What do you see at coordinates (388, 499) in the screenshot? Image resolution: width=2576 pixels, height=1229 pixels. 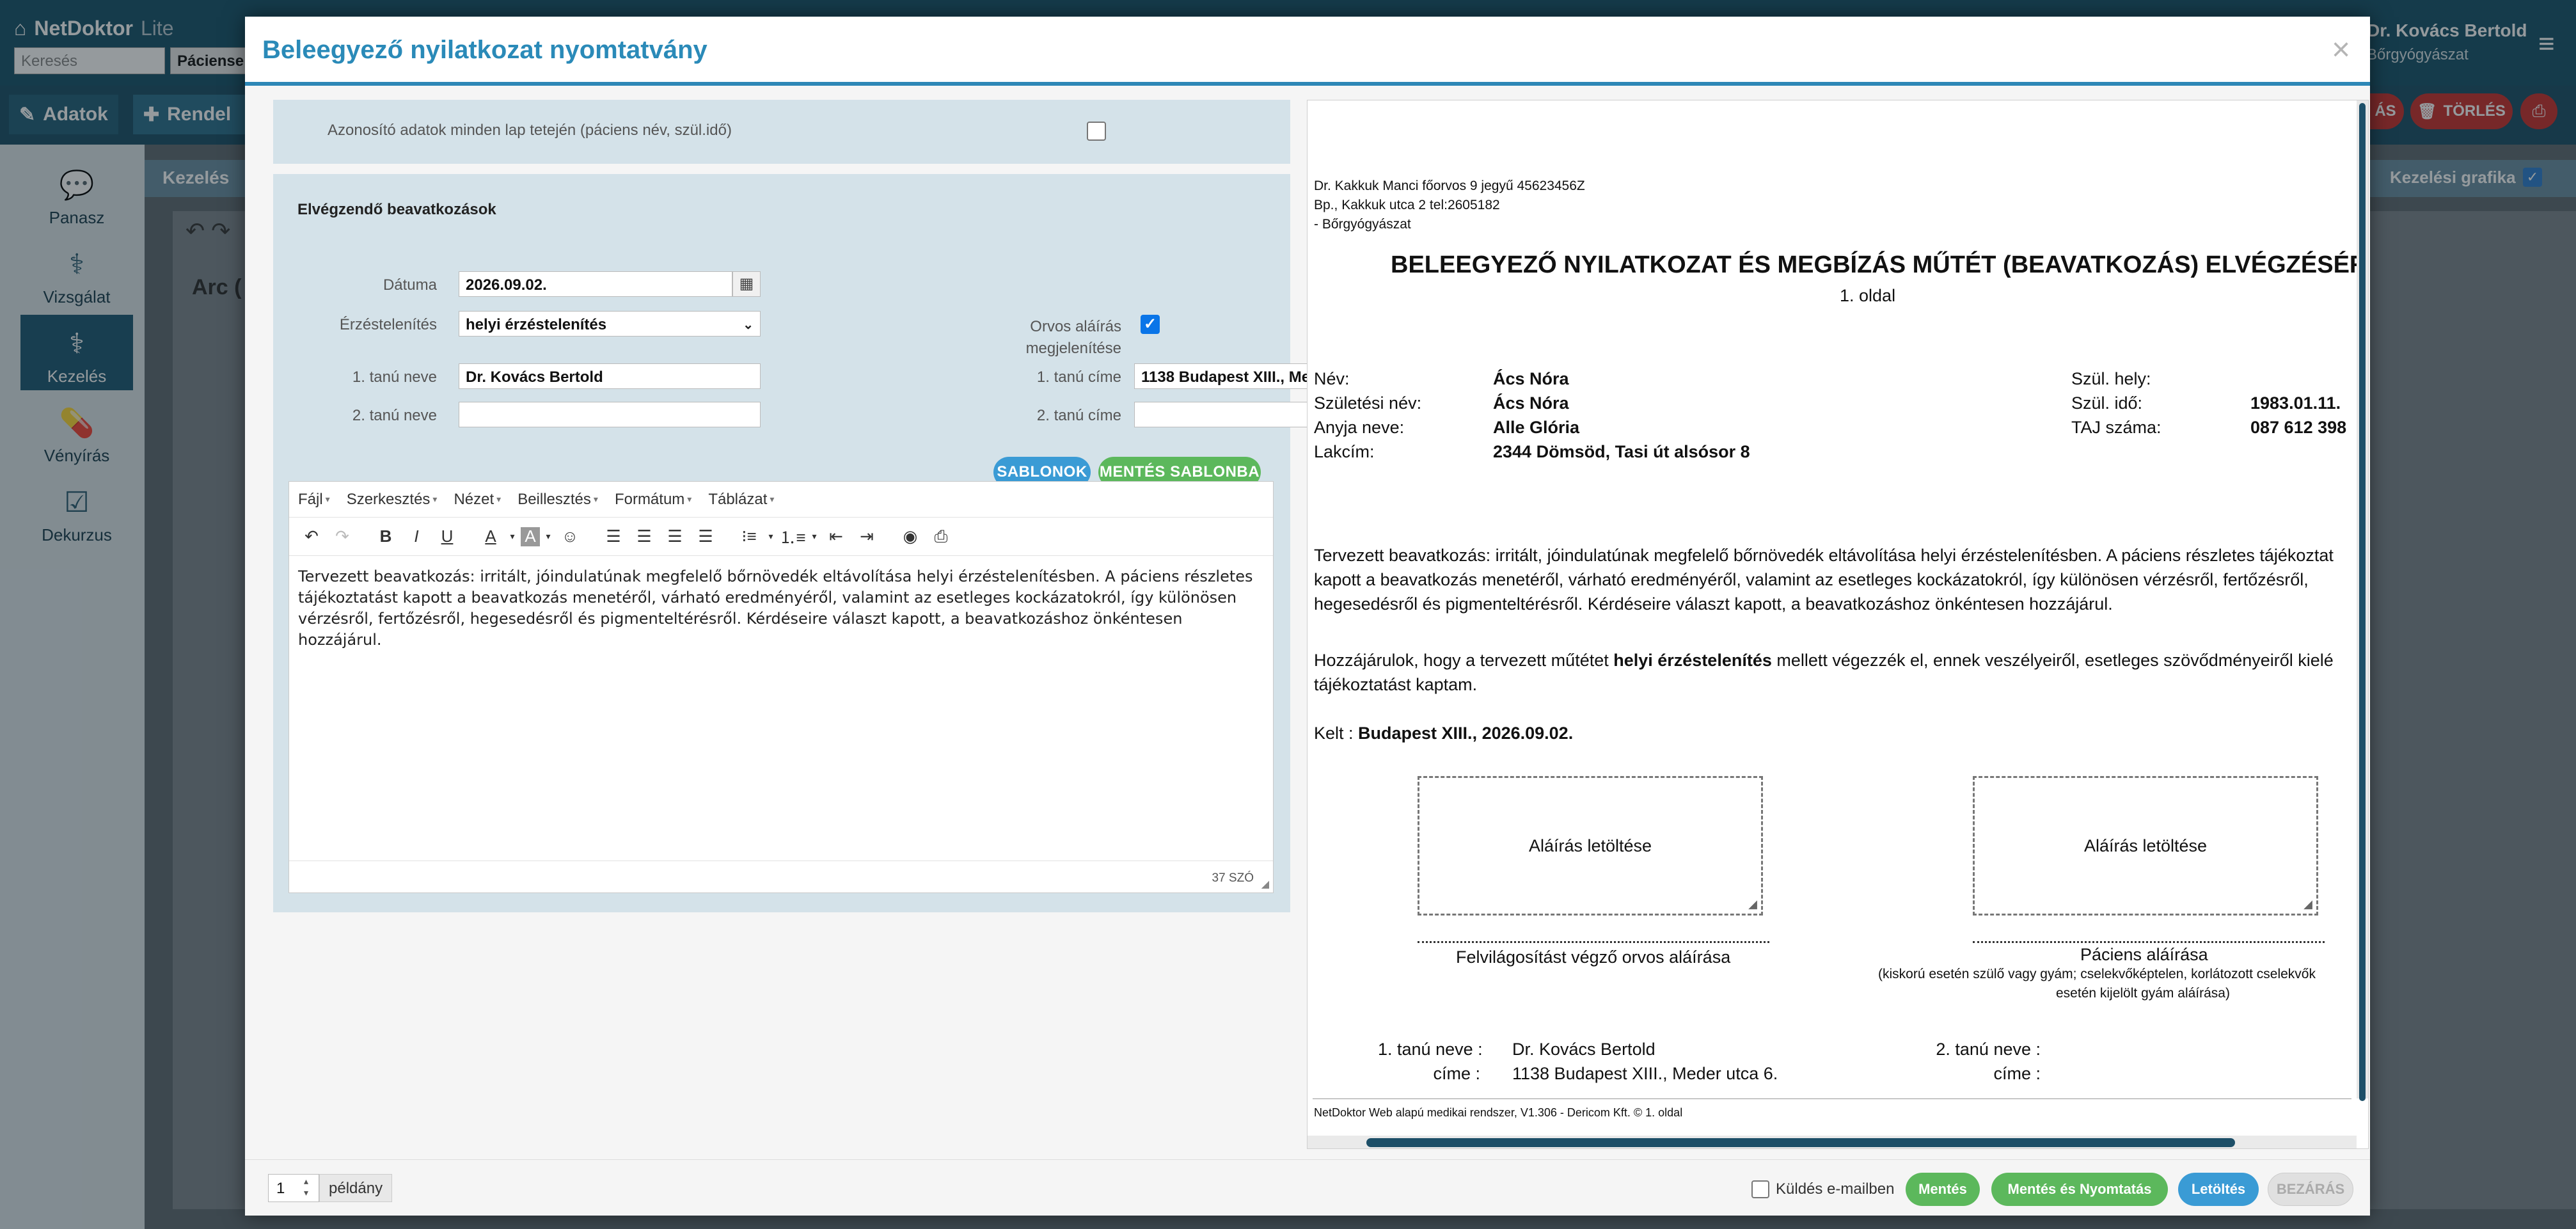 I see `menu-edit-label: Szerkesztés` at bounding box center [388, 499].